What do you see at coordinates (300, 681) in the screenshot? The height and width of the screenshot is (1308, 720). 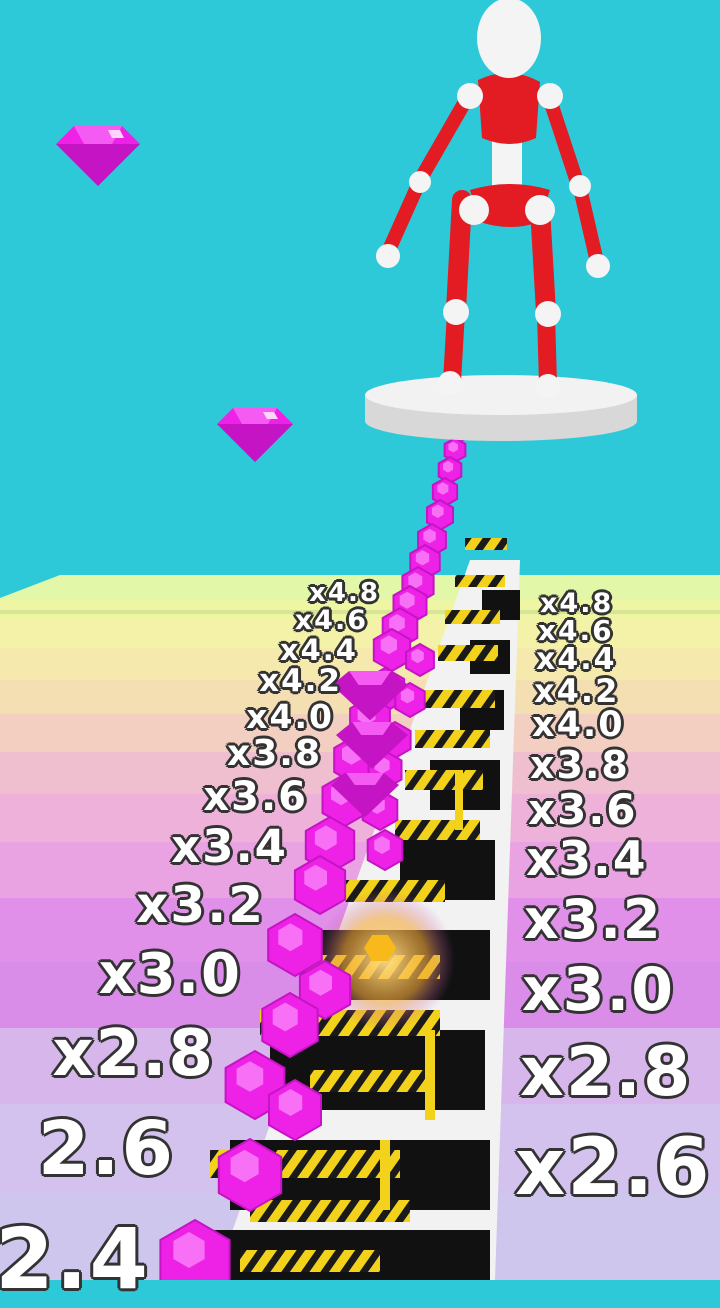 I see `left-multiplier-label: x4.2` at bounding box center [300, 681].